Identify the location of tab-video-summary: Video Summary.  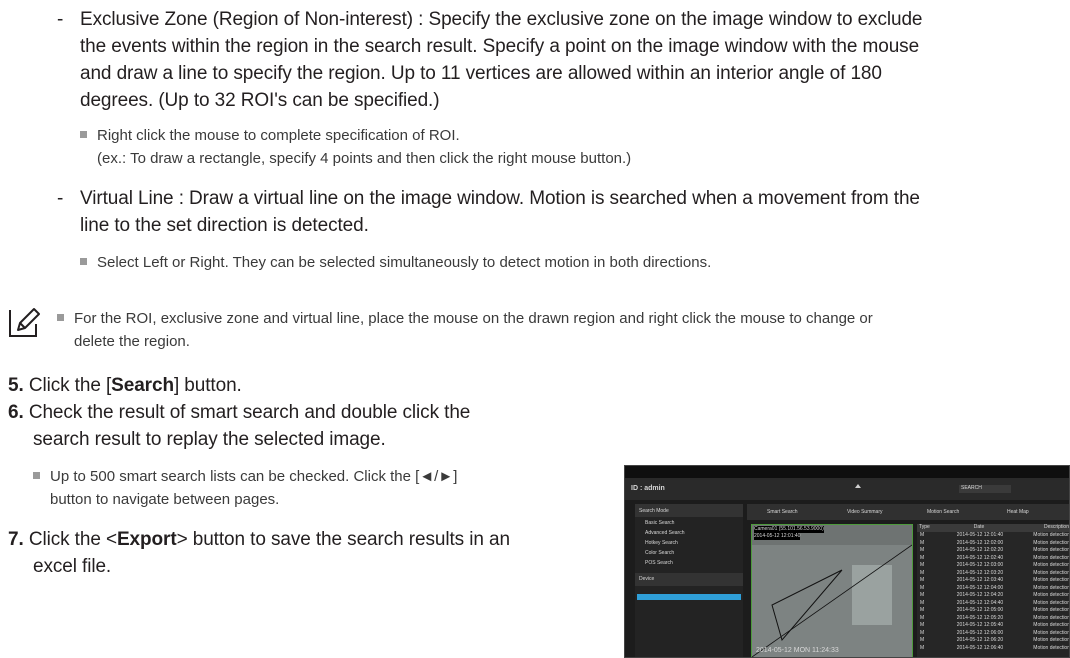
(864, 512).